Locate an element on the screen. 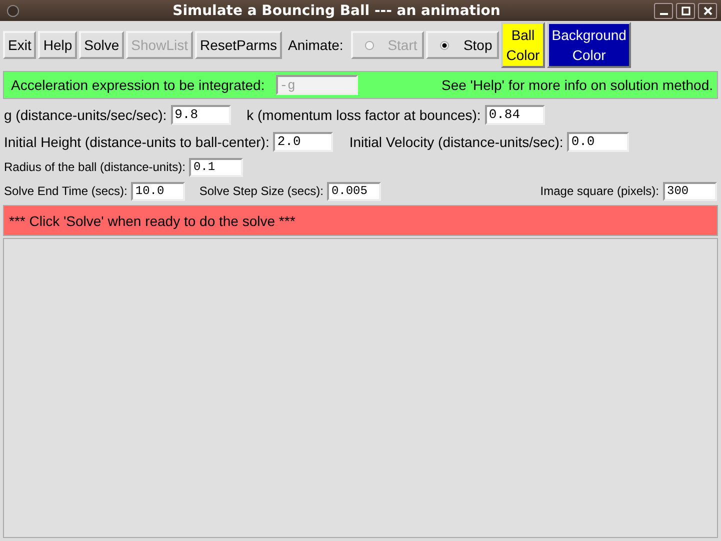  animate-label: Animate: is located at coordinates (315, 45).